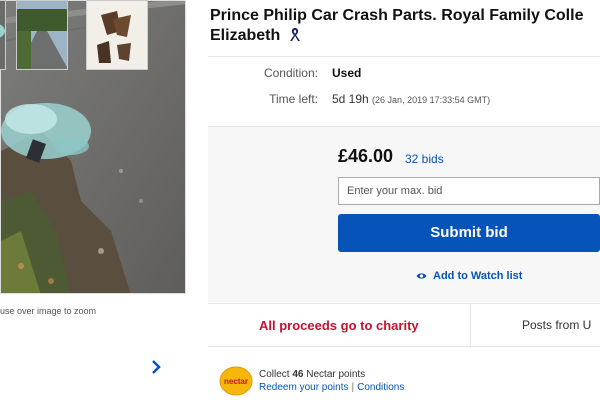 The width and height of the screenshot is (600, 400). Describe the element at coordinates (157, 368) in the screenshot. I see `next-thumbnails-chevron-right-icon` at that location.